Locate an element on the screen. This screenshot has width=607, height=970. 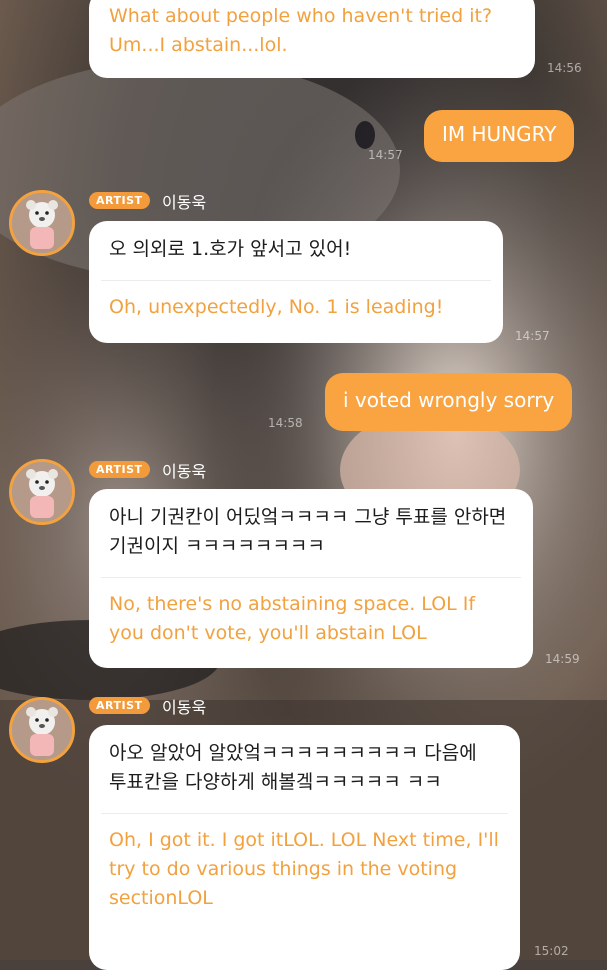
message-timestamp: 14:58 is located at coordinates (285, 423).